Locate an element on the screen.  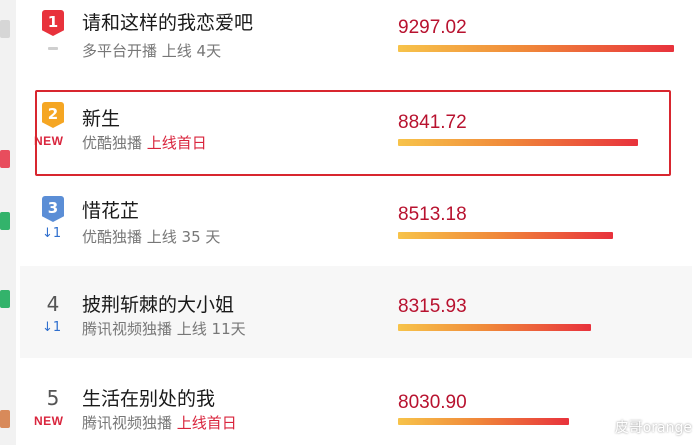
heat-score: 9297.02 is located at coordinates (432, 27).